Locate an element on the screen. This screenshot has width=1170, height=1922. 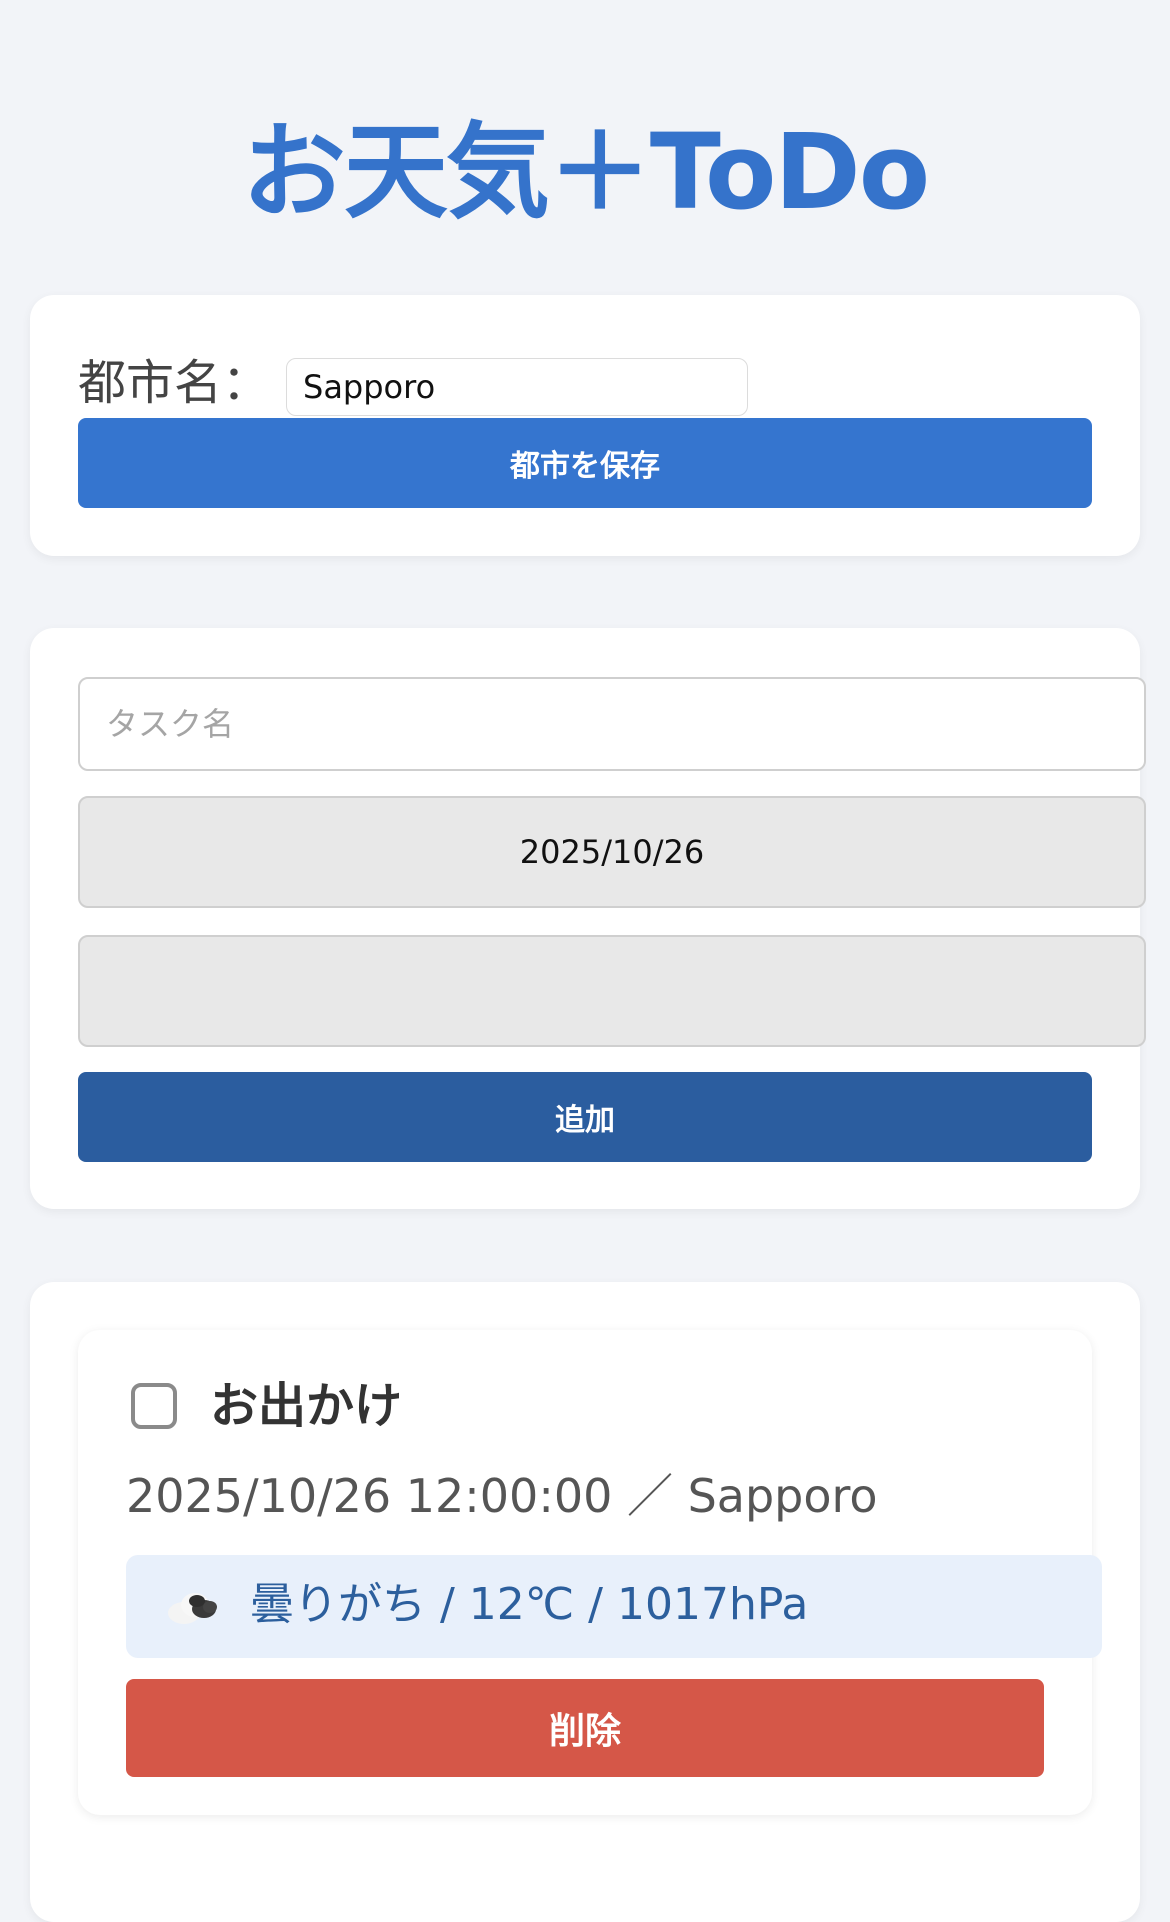
task-time-input is located at coordinates (612, 991).